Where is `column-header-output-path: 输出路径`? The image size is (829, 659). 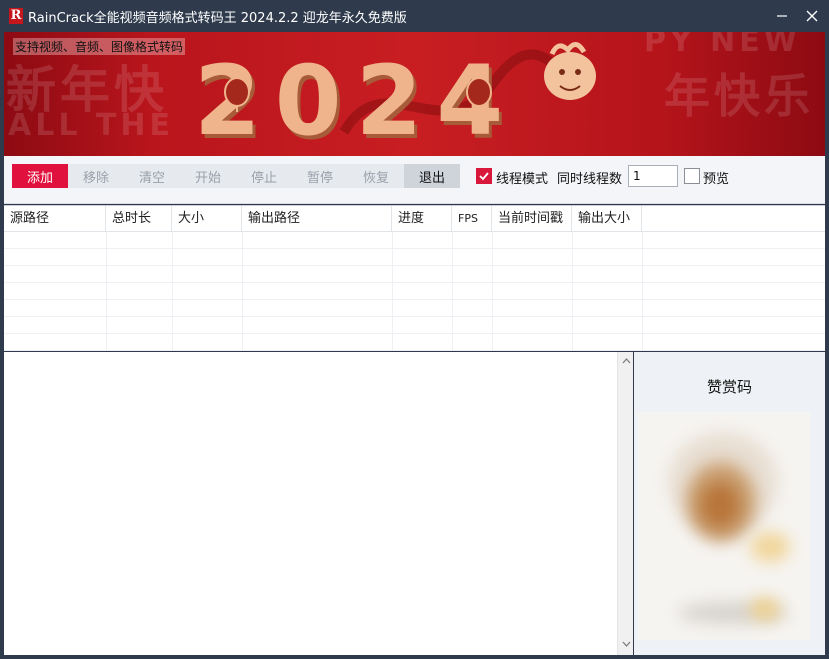
column-header-output-path: 输出路径 is located at coordinates (317, 219).